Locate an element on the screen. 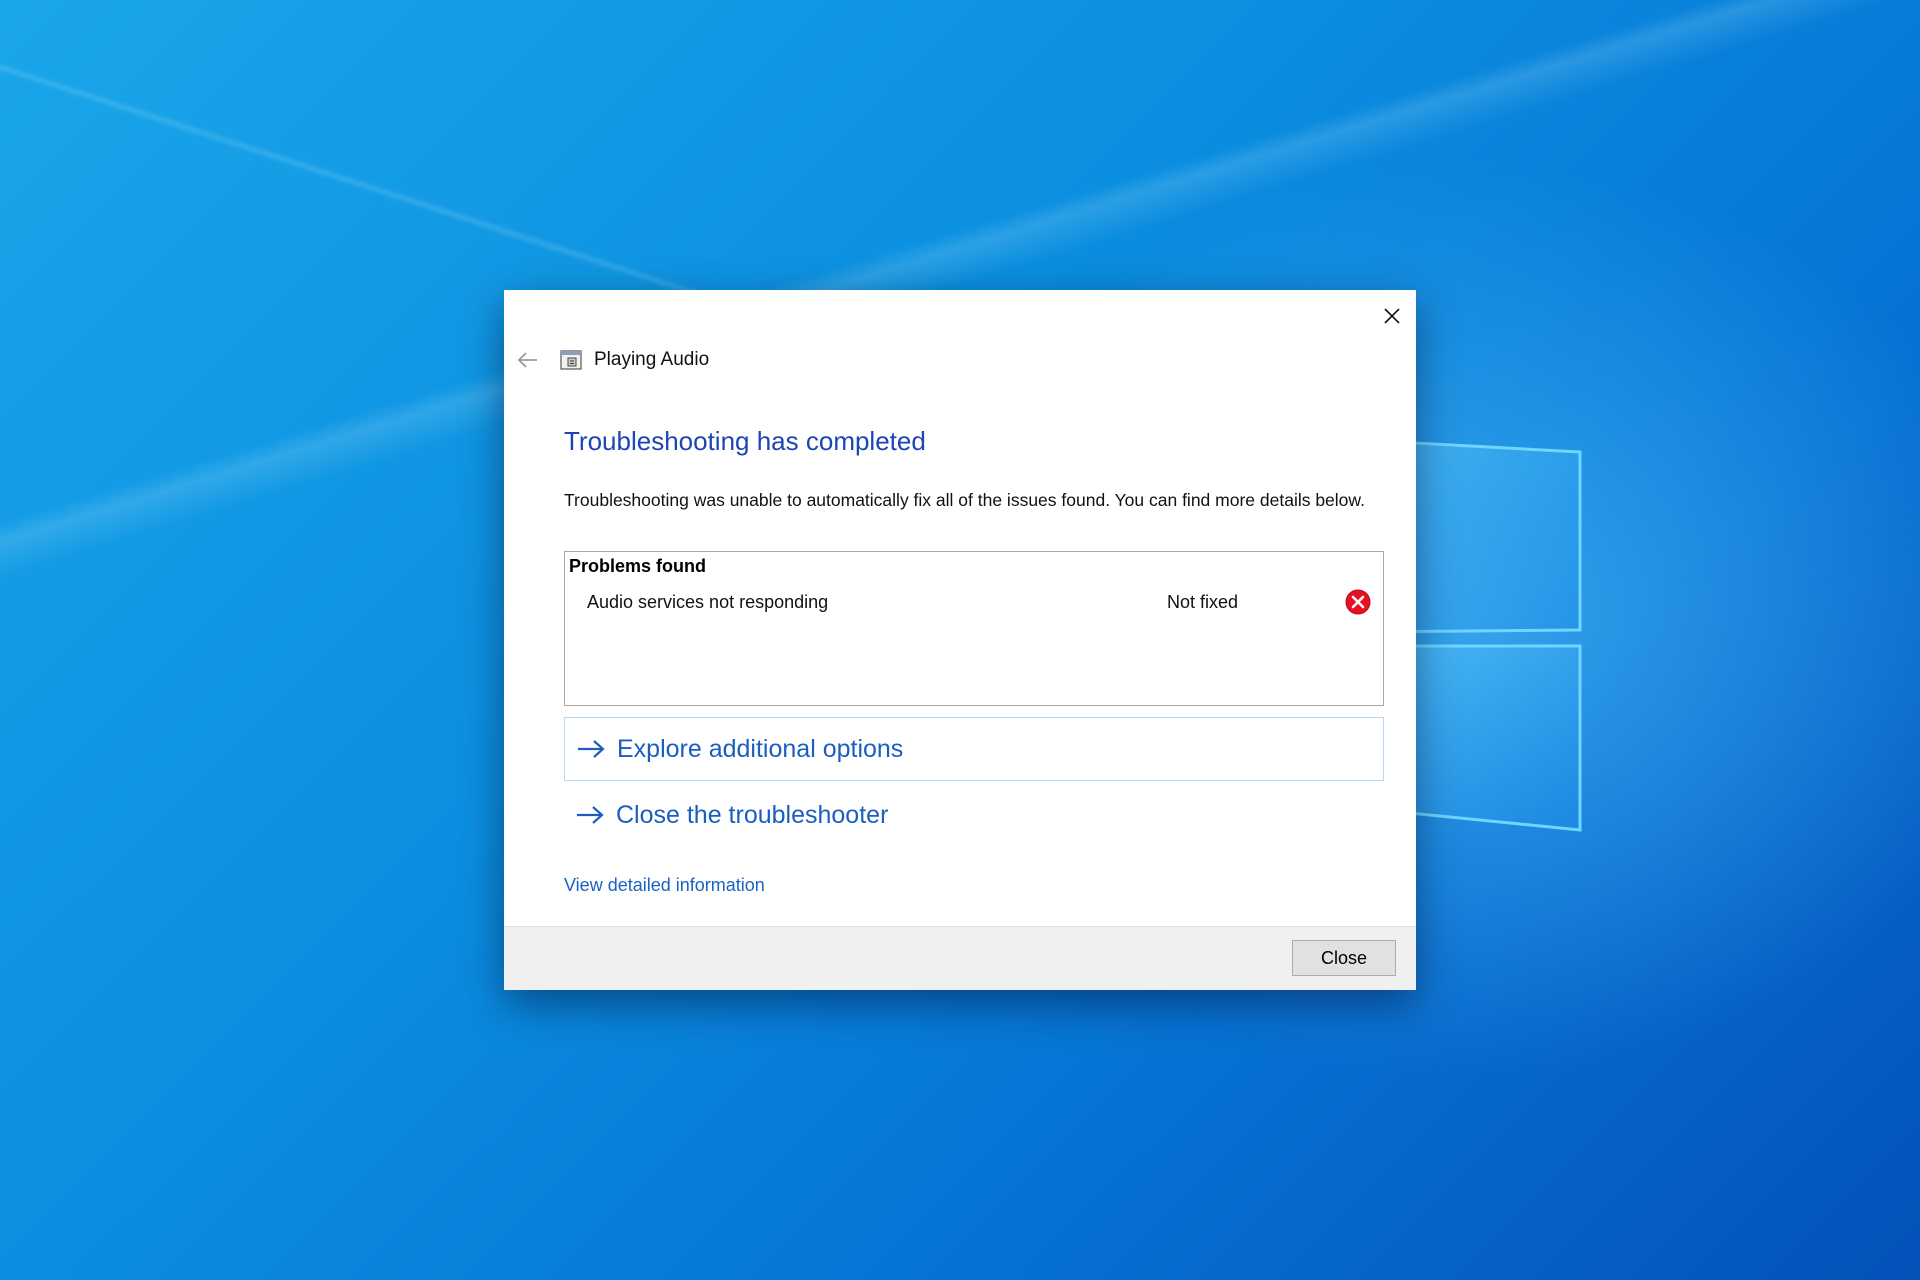 This screenshot has width=1920, height=1280. back-arrow-icon is located at coordinates (528, 360).